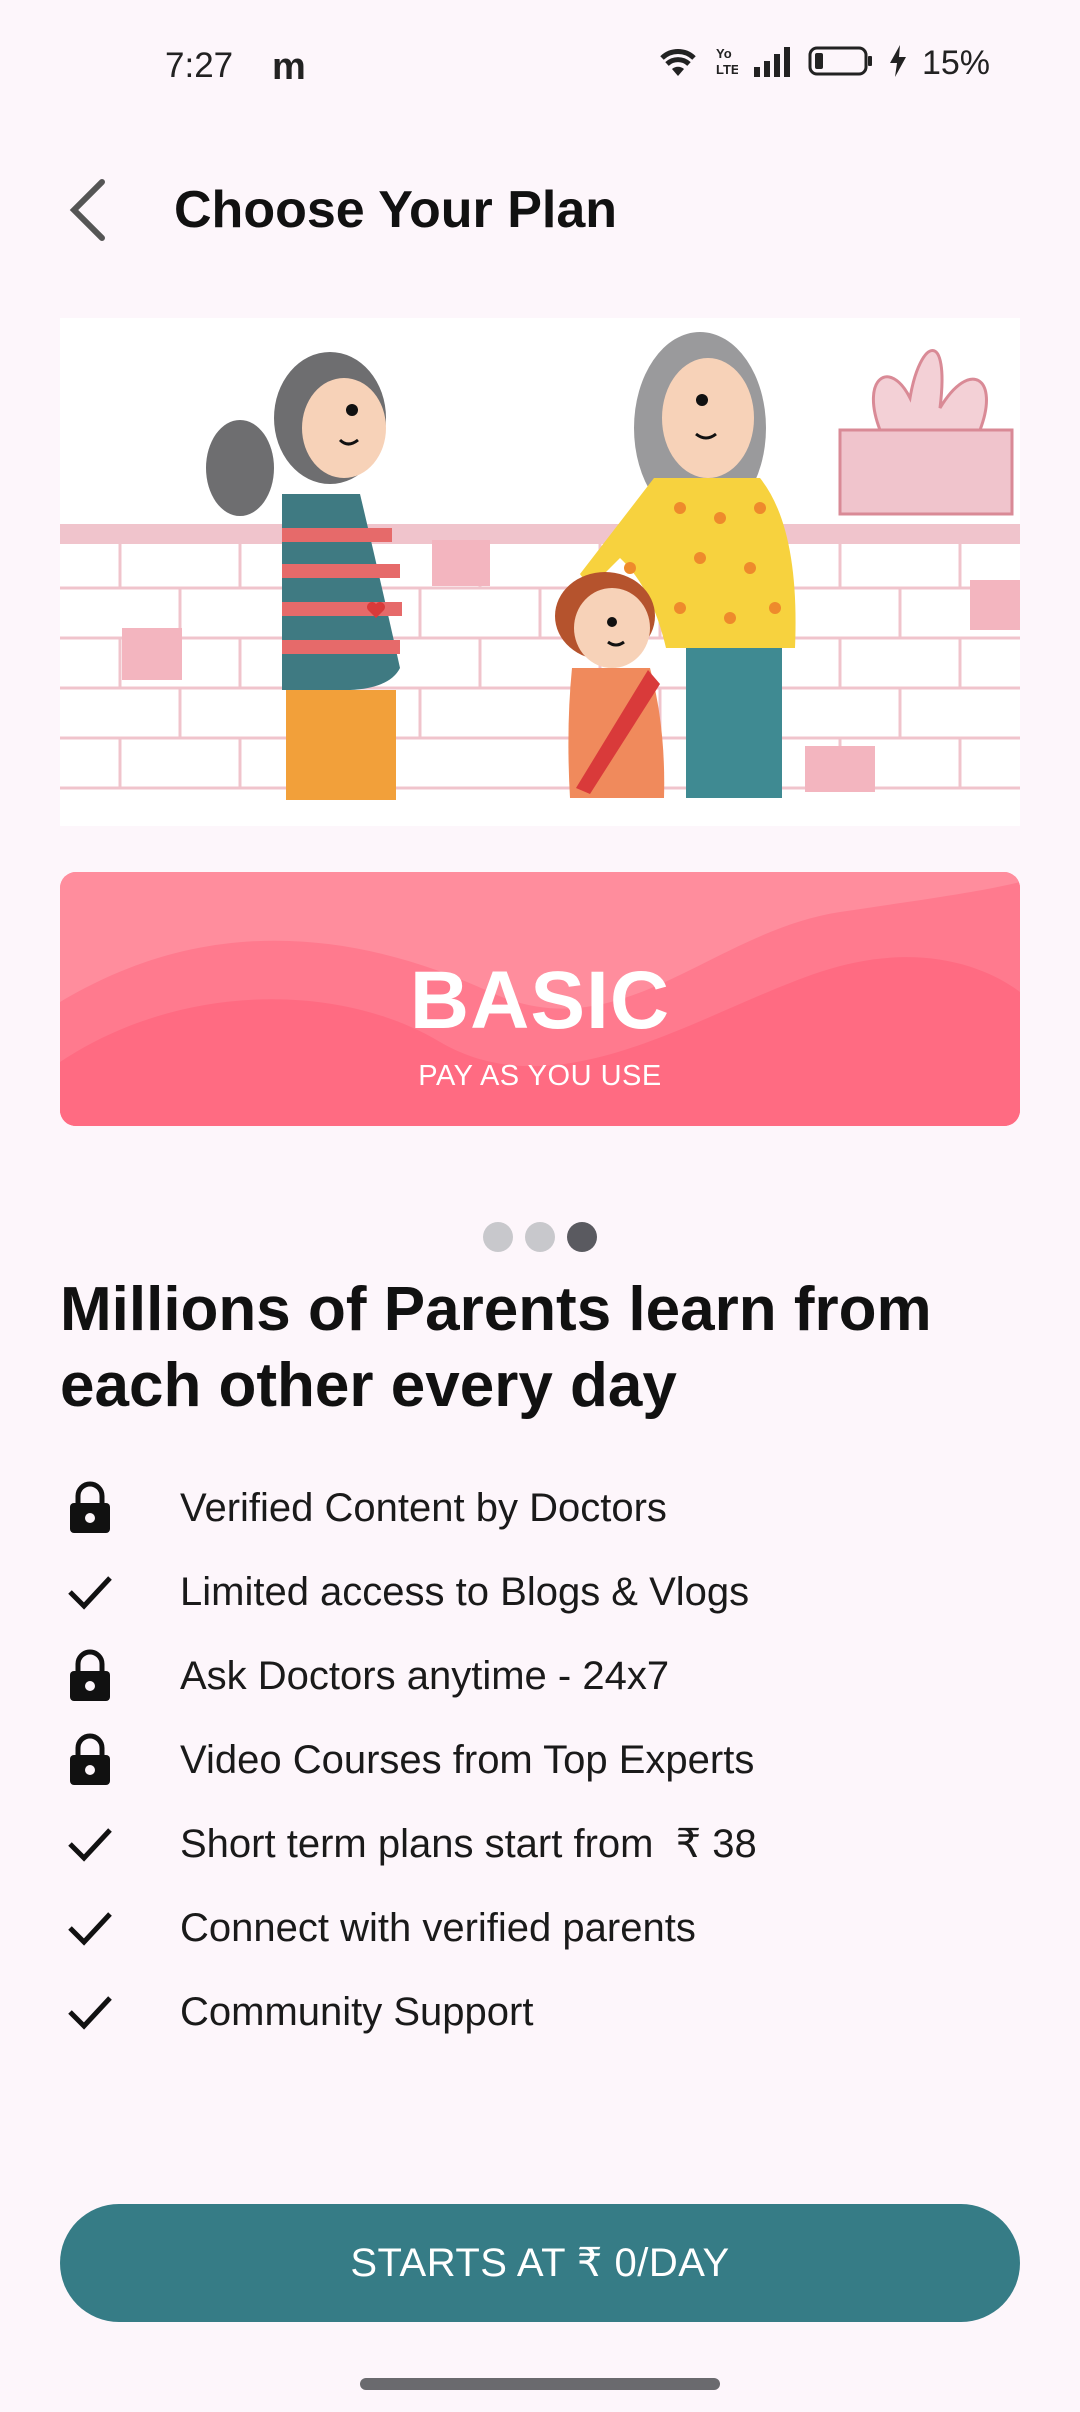 This screenshot has width=1080, height=2412. I want to click on starts-at-button: STARTS AT ₹ 0/DAY, so click(540, 2263).